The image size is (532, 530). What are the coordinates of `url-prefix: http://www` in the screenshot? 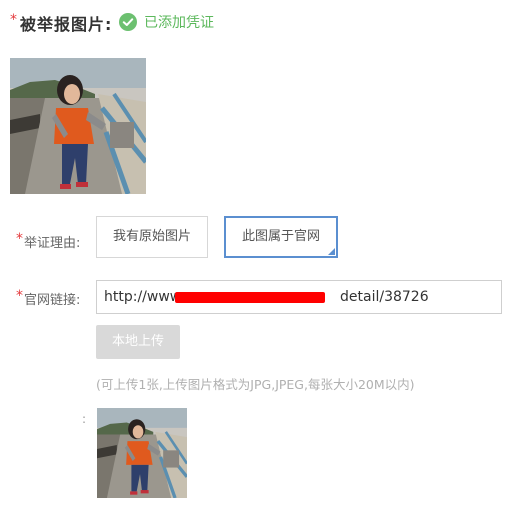 It's located at (143, 297).